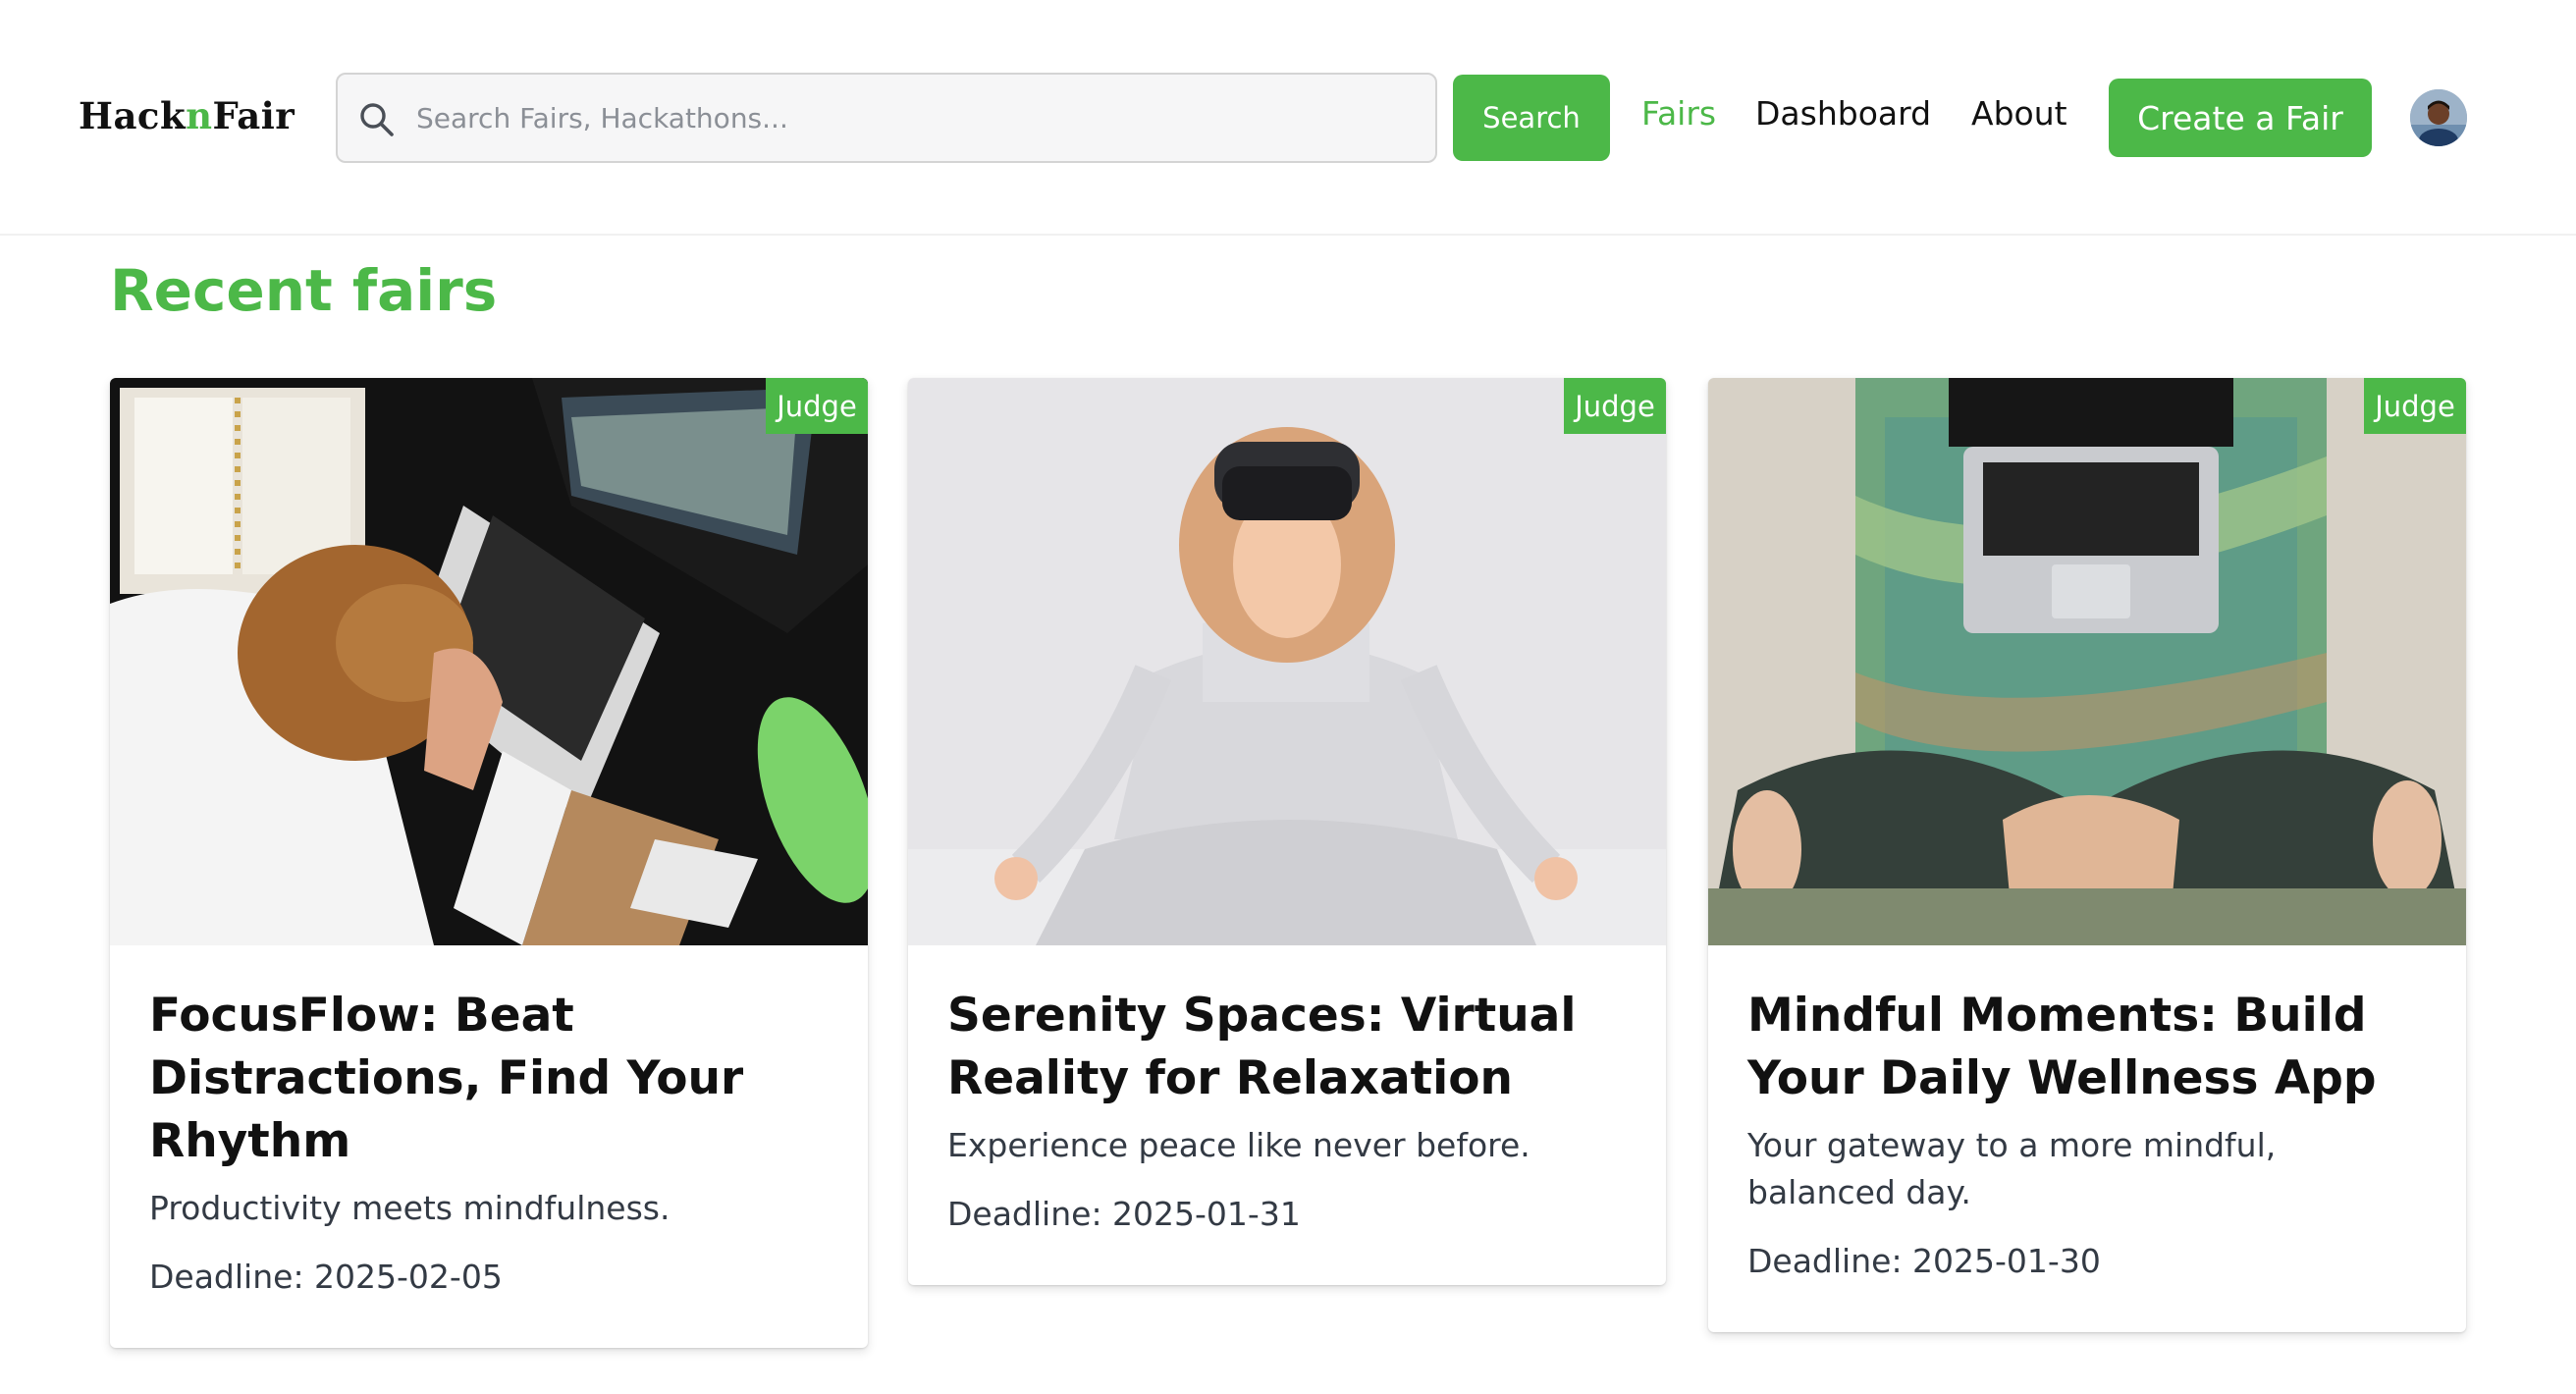 The height and width of the screenshot is (1394, 2576). I want to click on logo-part-1: Hack, so click(133, 115).